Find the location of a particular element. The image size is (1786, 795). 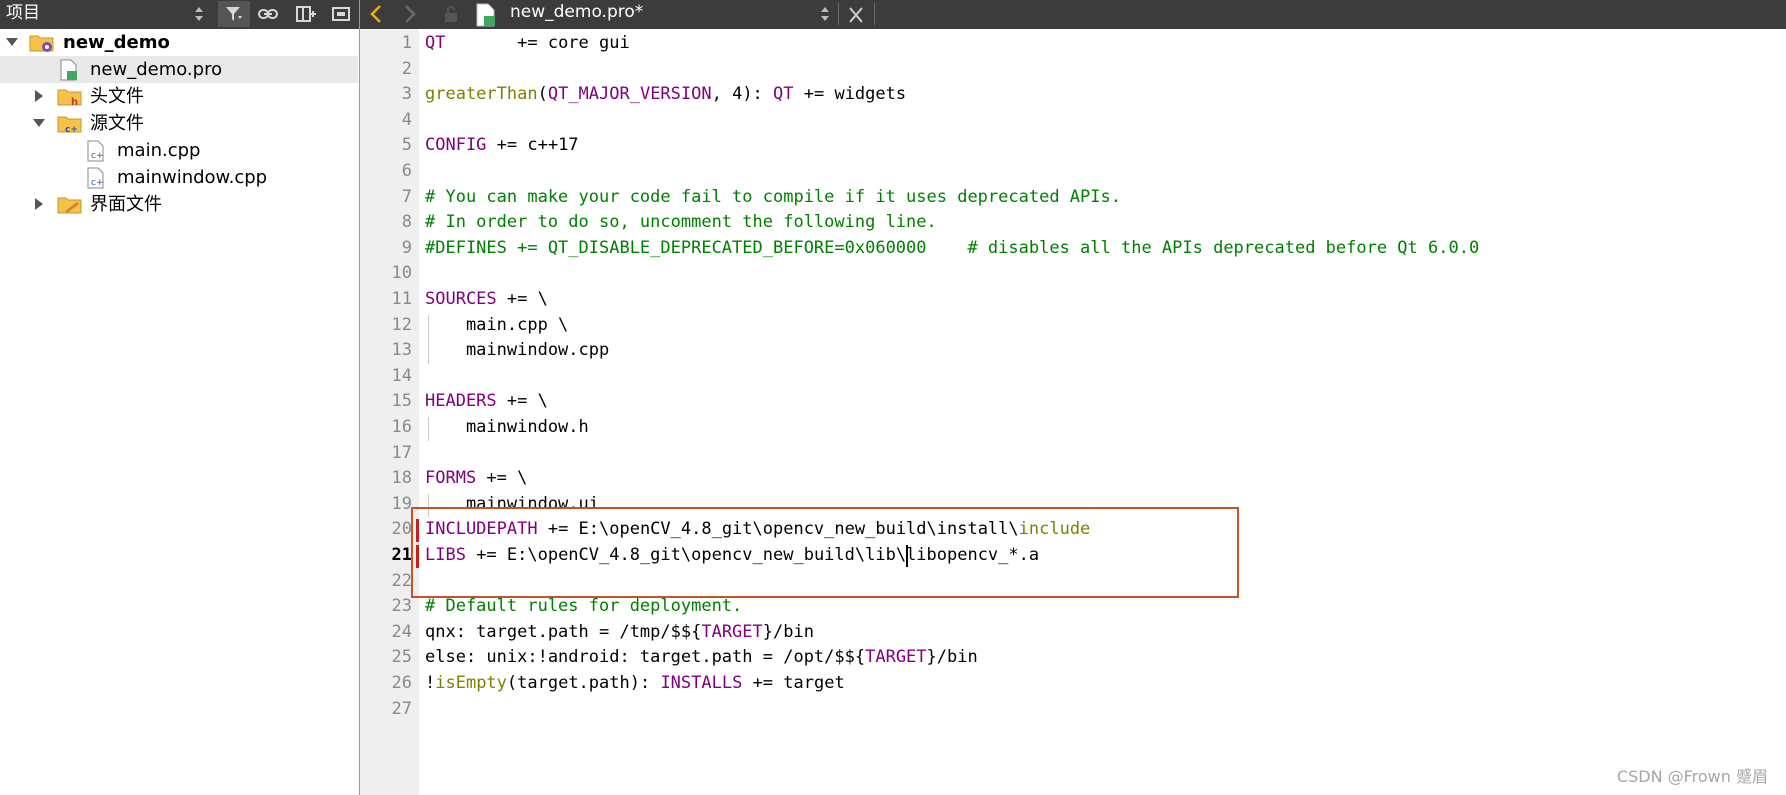

code-token: mainwindow.h is located at coordinates (507, 427).